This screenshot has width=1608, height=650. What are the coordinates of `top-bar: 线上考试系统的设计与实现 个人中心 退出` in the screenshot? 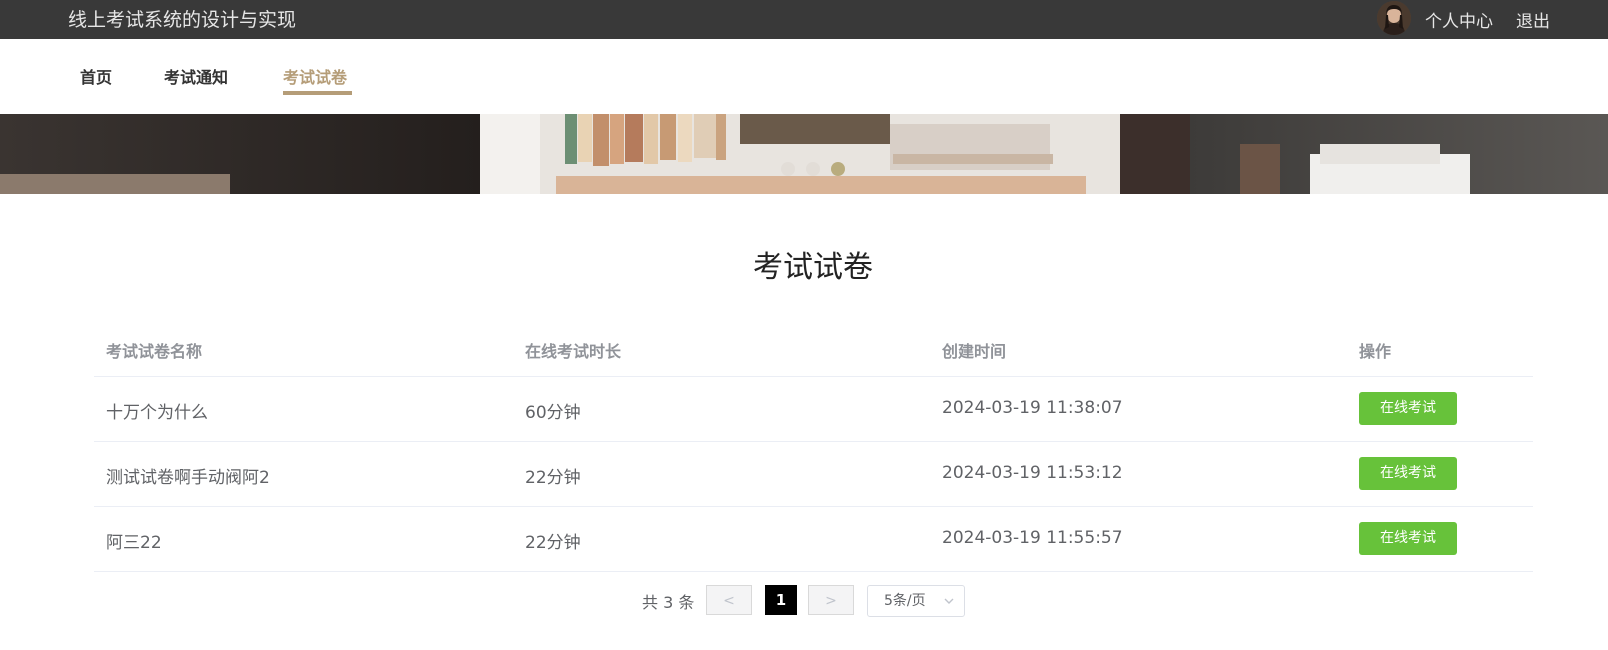 It's located at (804, 19).